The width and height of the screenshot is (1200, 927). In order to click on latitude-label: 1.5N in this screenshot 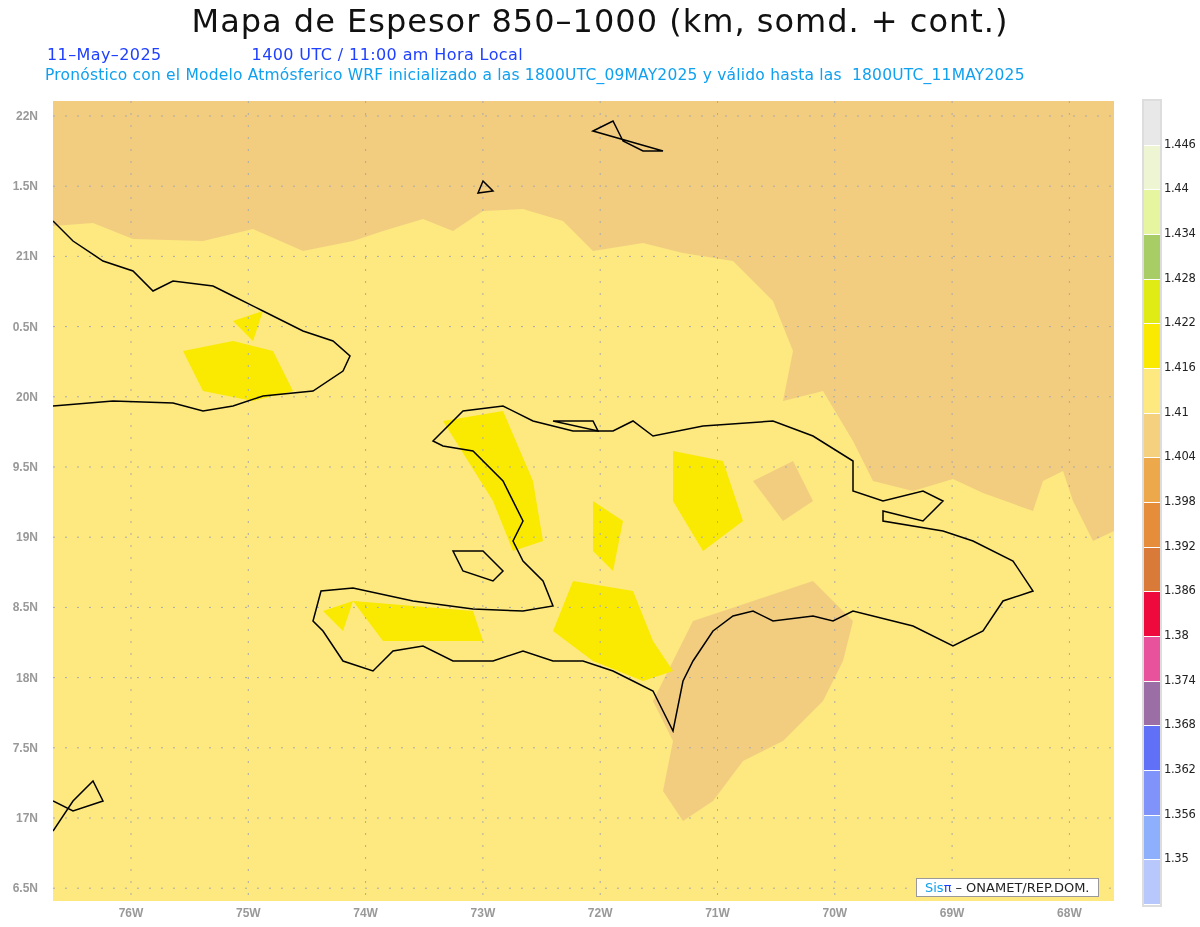, I will do `click(25, 186)`.